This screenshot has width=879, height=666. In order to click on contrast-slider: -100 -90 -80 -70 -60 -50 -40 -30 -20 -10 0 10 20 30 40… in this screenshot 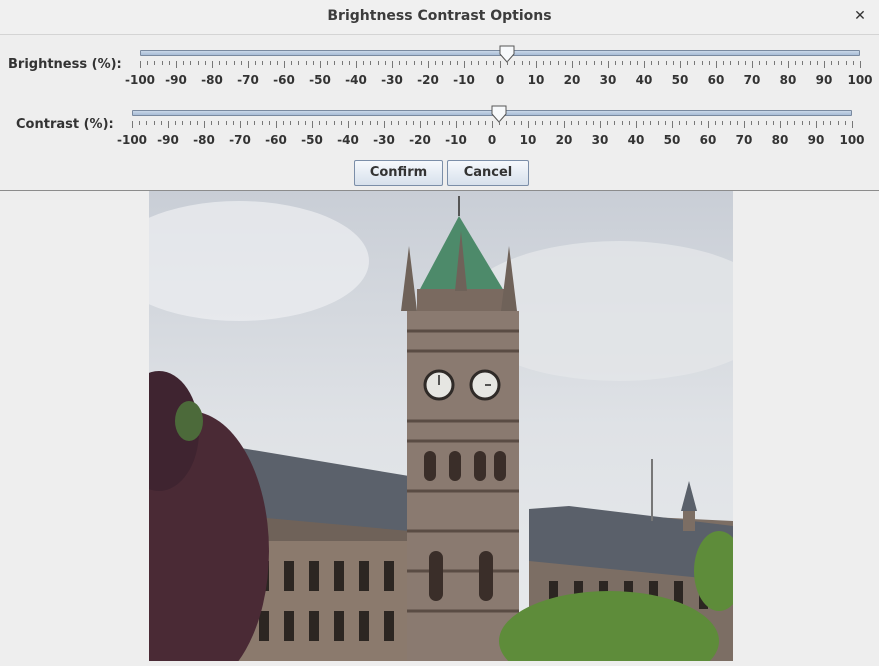, I will do `click(491, 122)`.